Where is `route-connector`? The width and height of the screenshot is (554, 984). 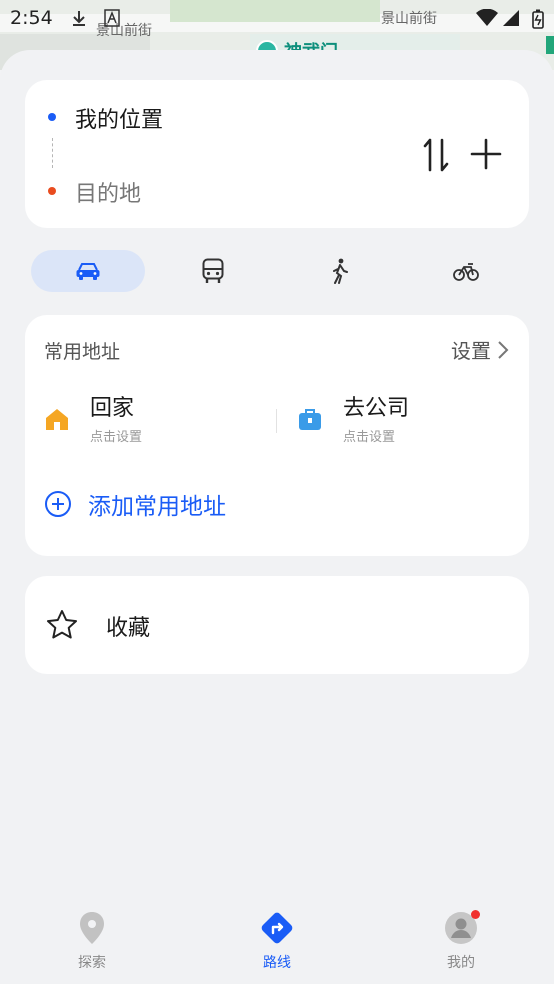 route-connector is located at coordinates (52, 153).